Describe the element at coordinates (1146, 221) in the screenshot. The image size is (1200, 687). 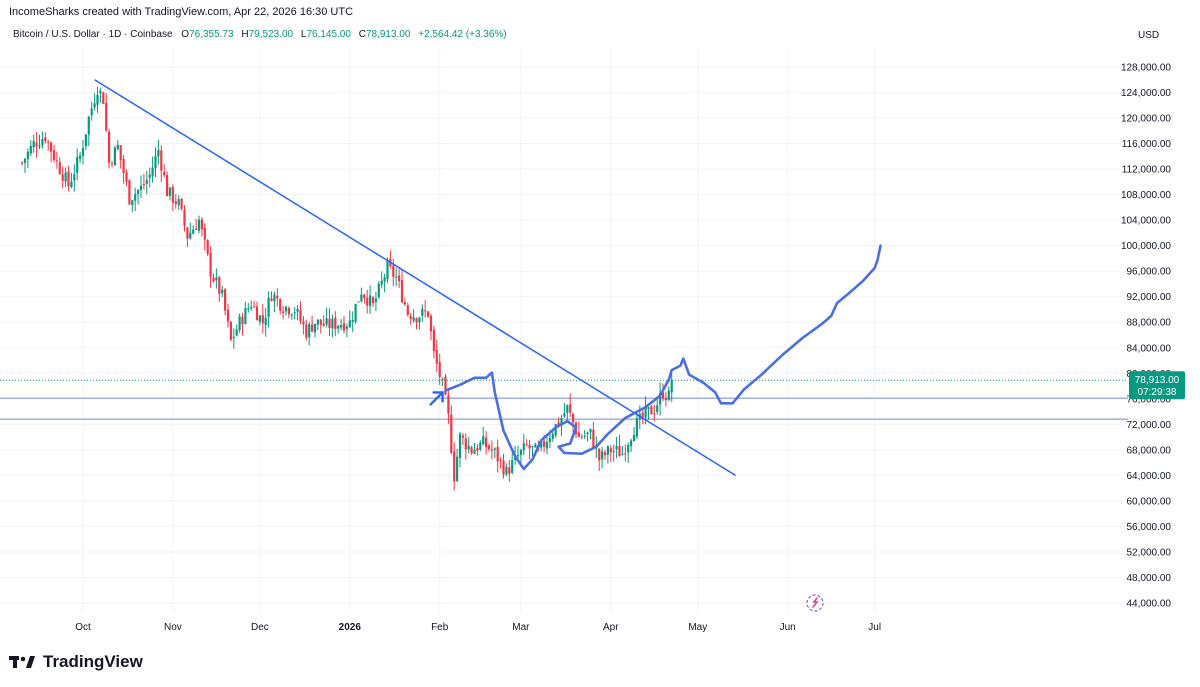
I see `y-tick-label: 104,000.00` at that location.